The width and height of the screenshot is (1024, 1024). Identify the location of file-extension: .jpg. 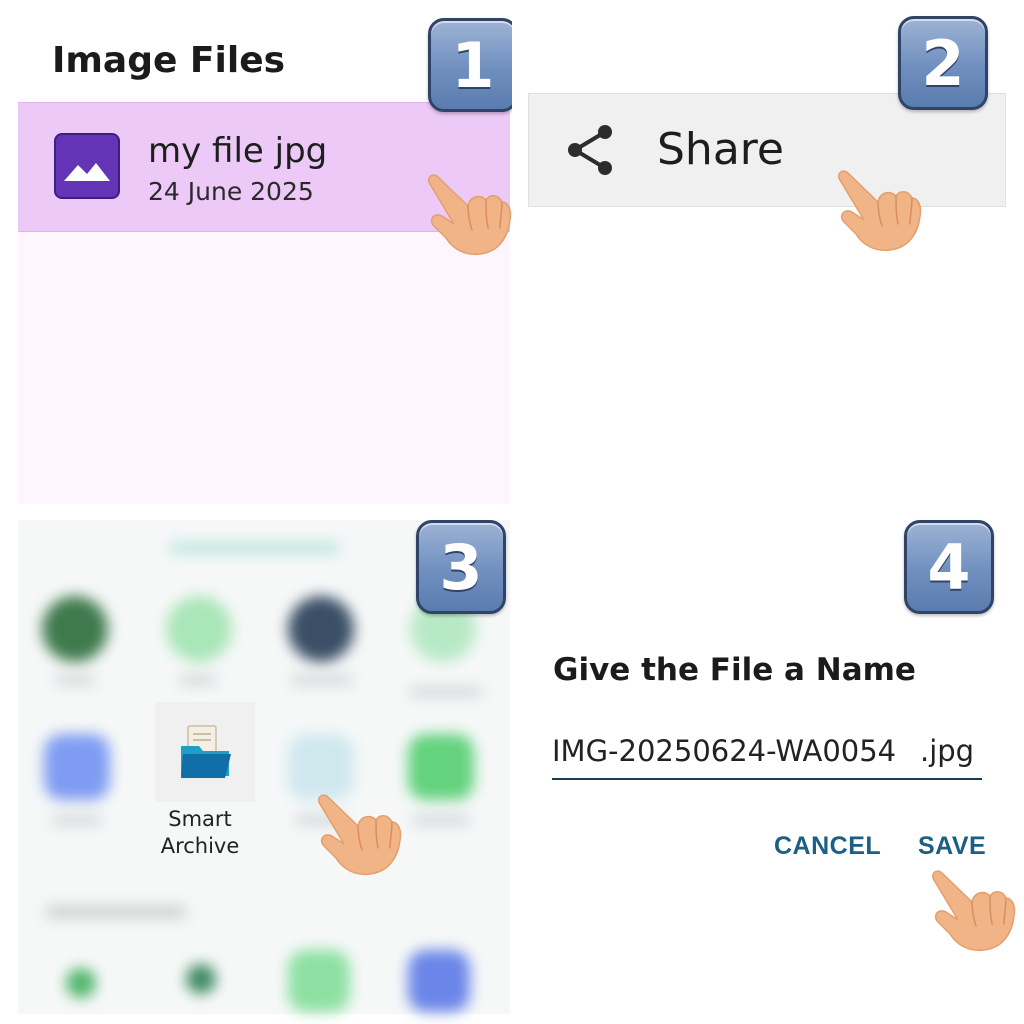
(947, 751).